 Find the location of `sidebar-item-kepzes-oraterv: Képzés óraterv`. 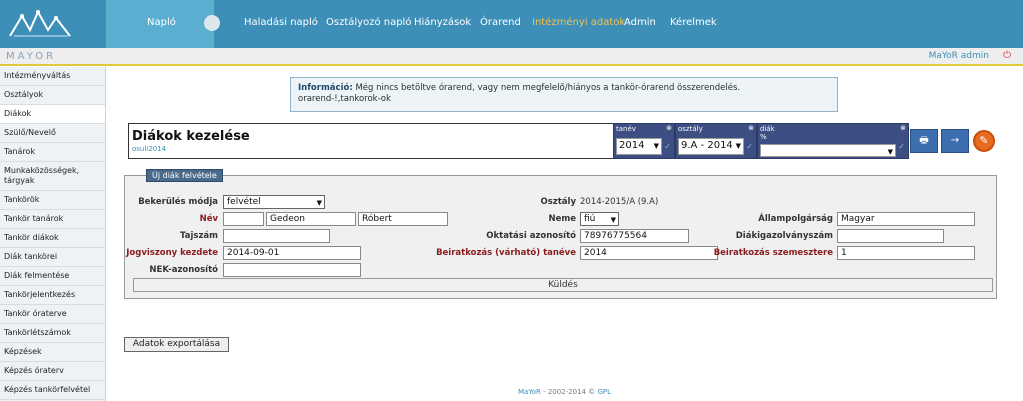

sidebar-item-kepzes-oraterv: Képzés óraterv is located at coordinates (52, 371).